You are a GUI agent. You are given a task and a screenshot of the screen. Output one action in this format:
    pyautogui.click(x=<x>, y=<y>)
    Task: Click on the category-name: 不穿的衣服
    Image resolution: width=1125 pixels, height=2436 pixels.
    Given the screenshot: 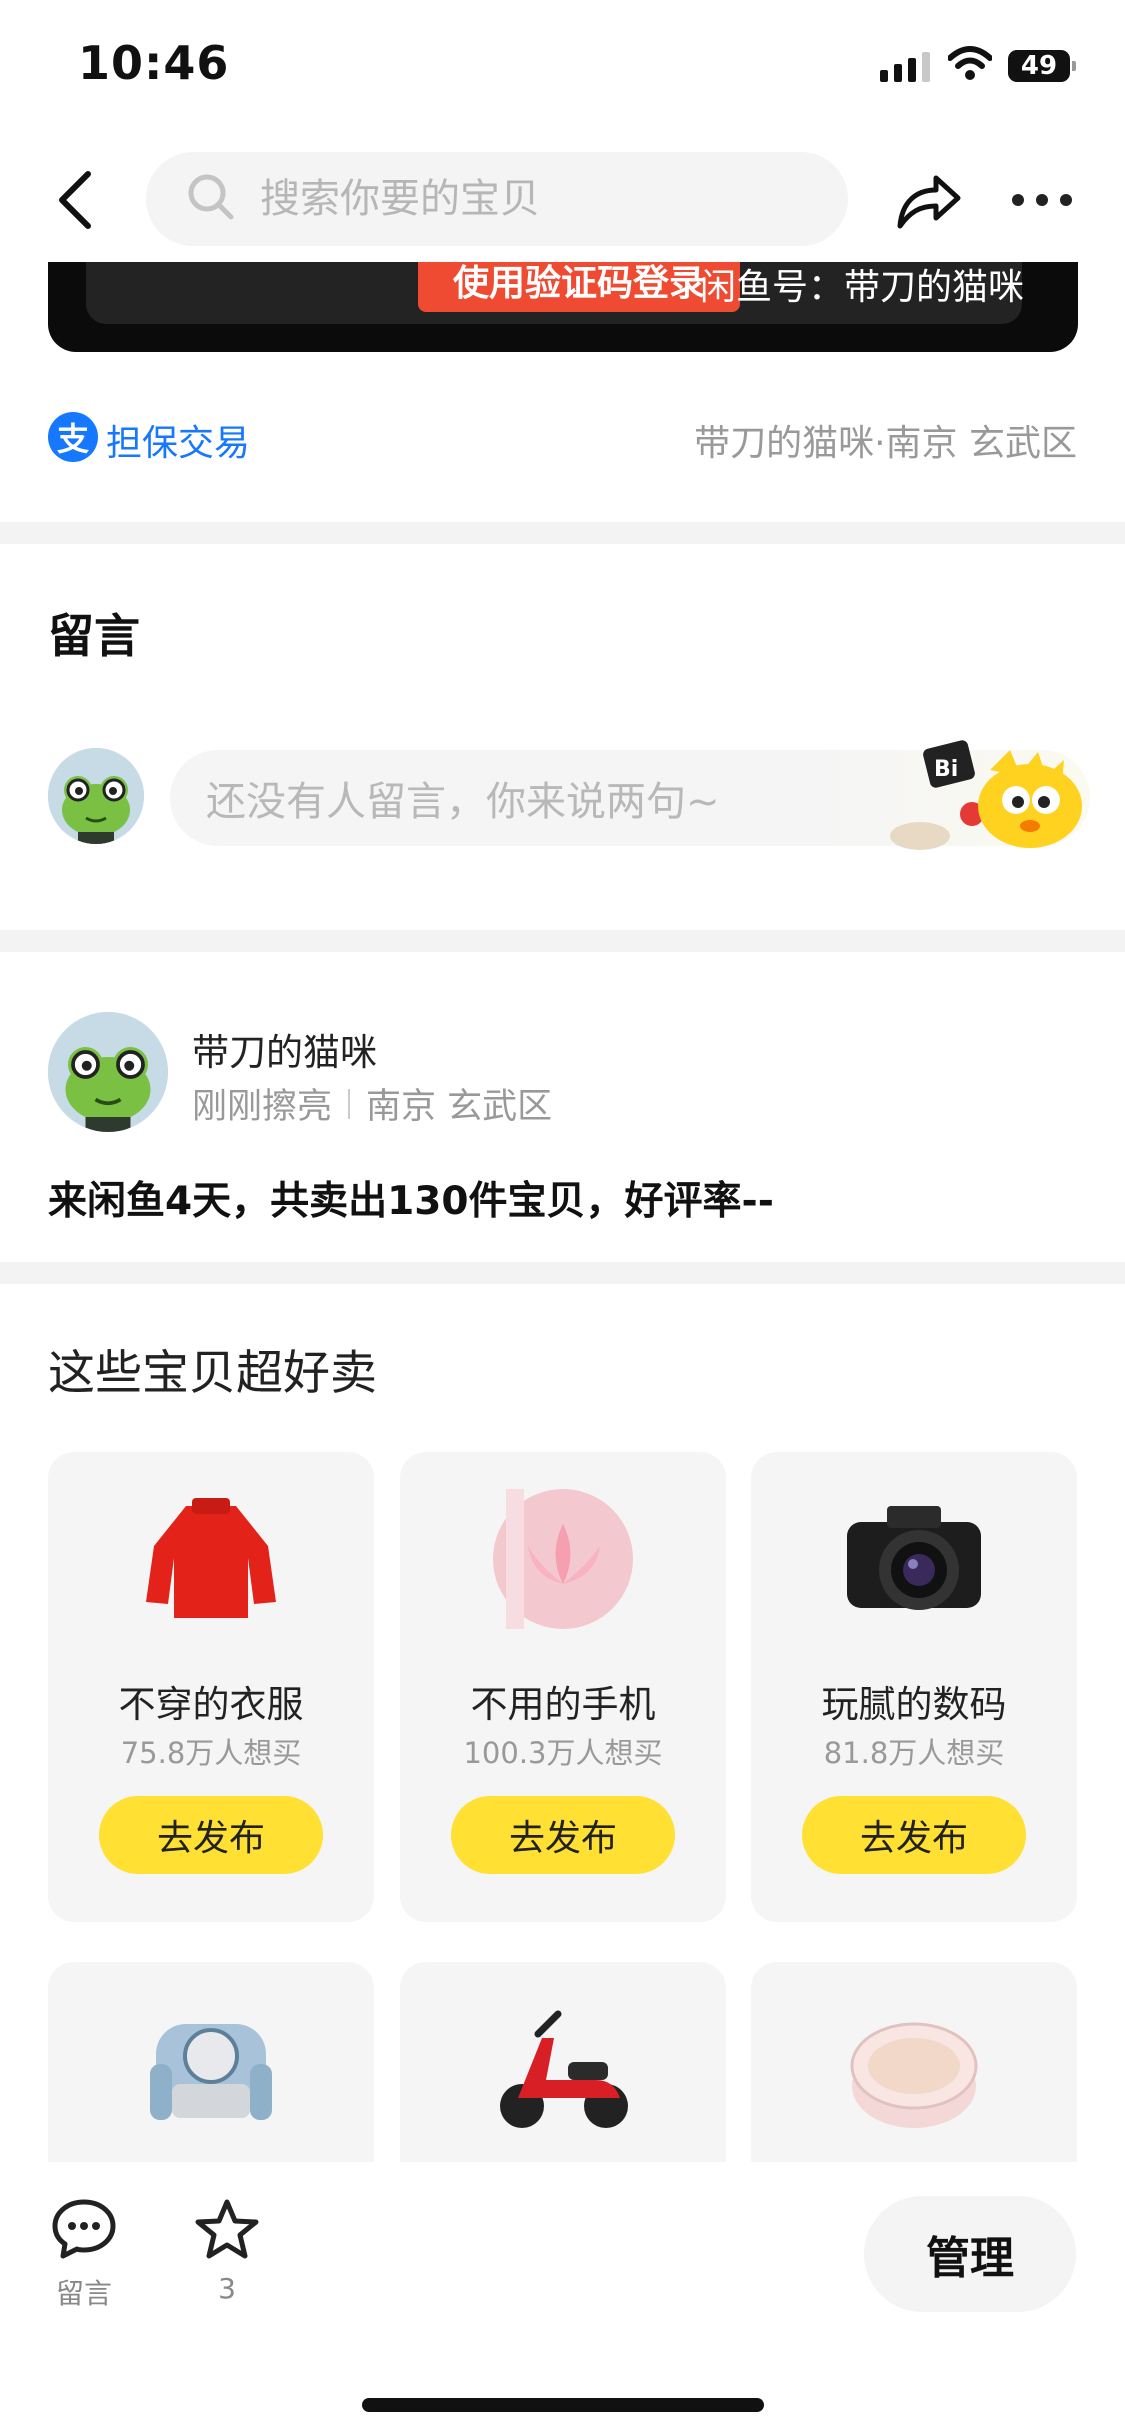 What is the action you would take?
    pyautogui.click(x=211, y=1704)
    